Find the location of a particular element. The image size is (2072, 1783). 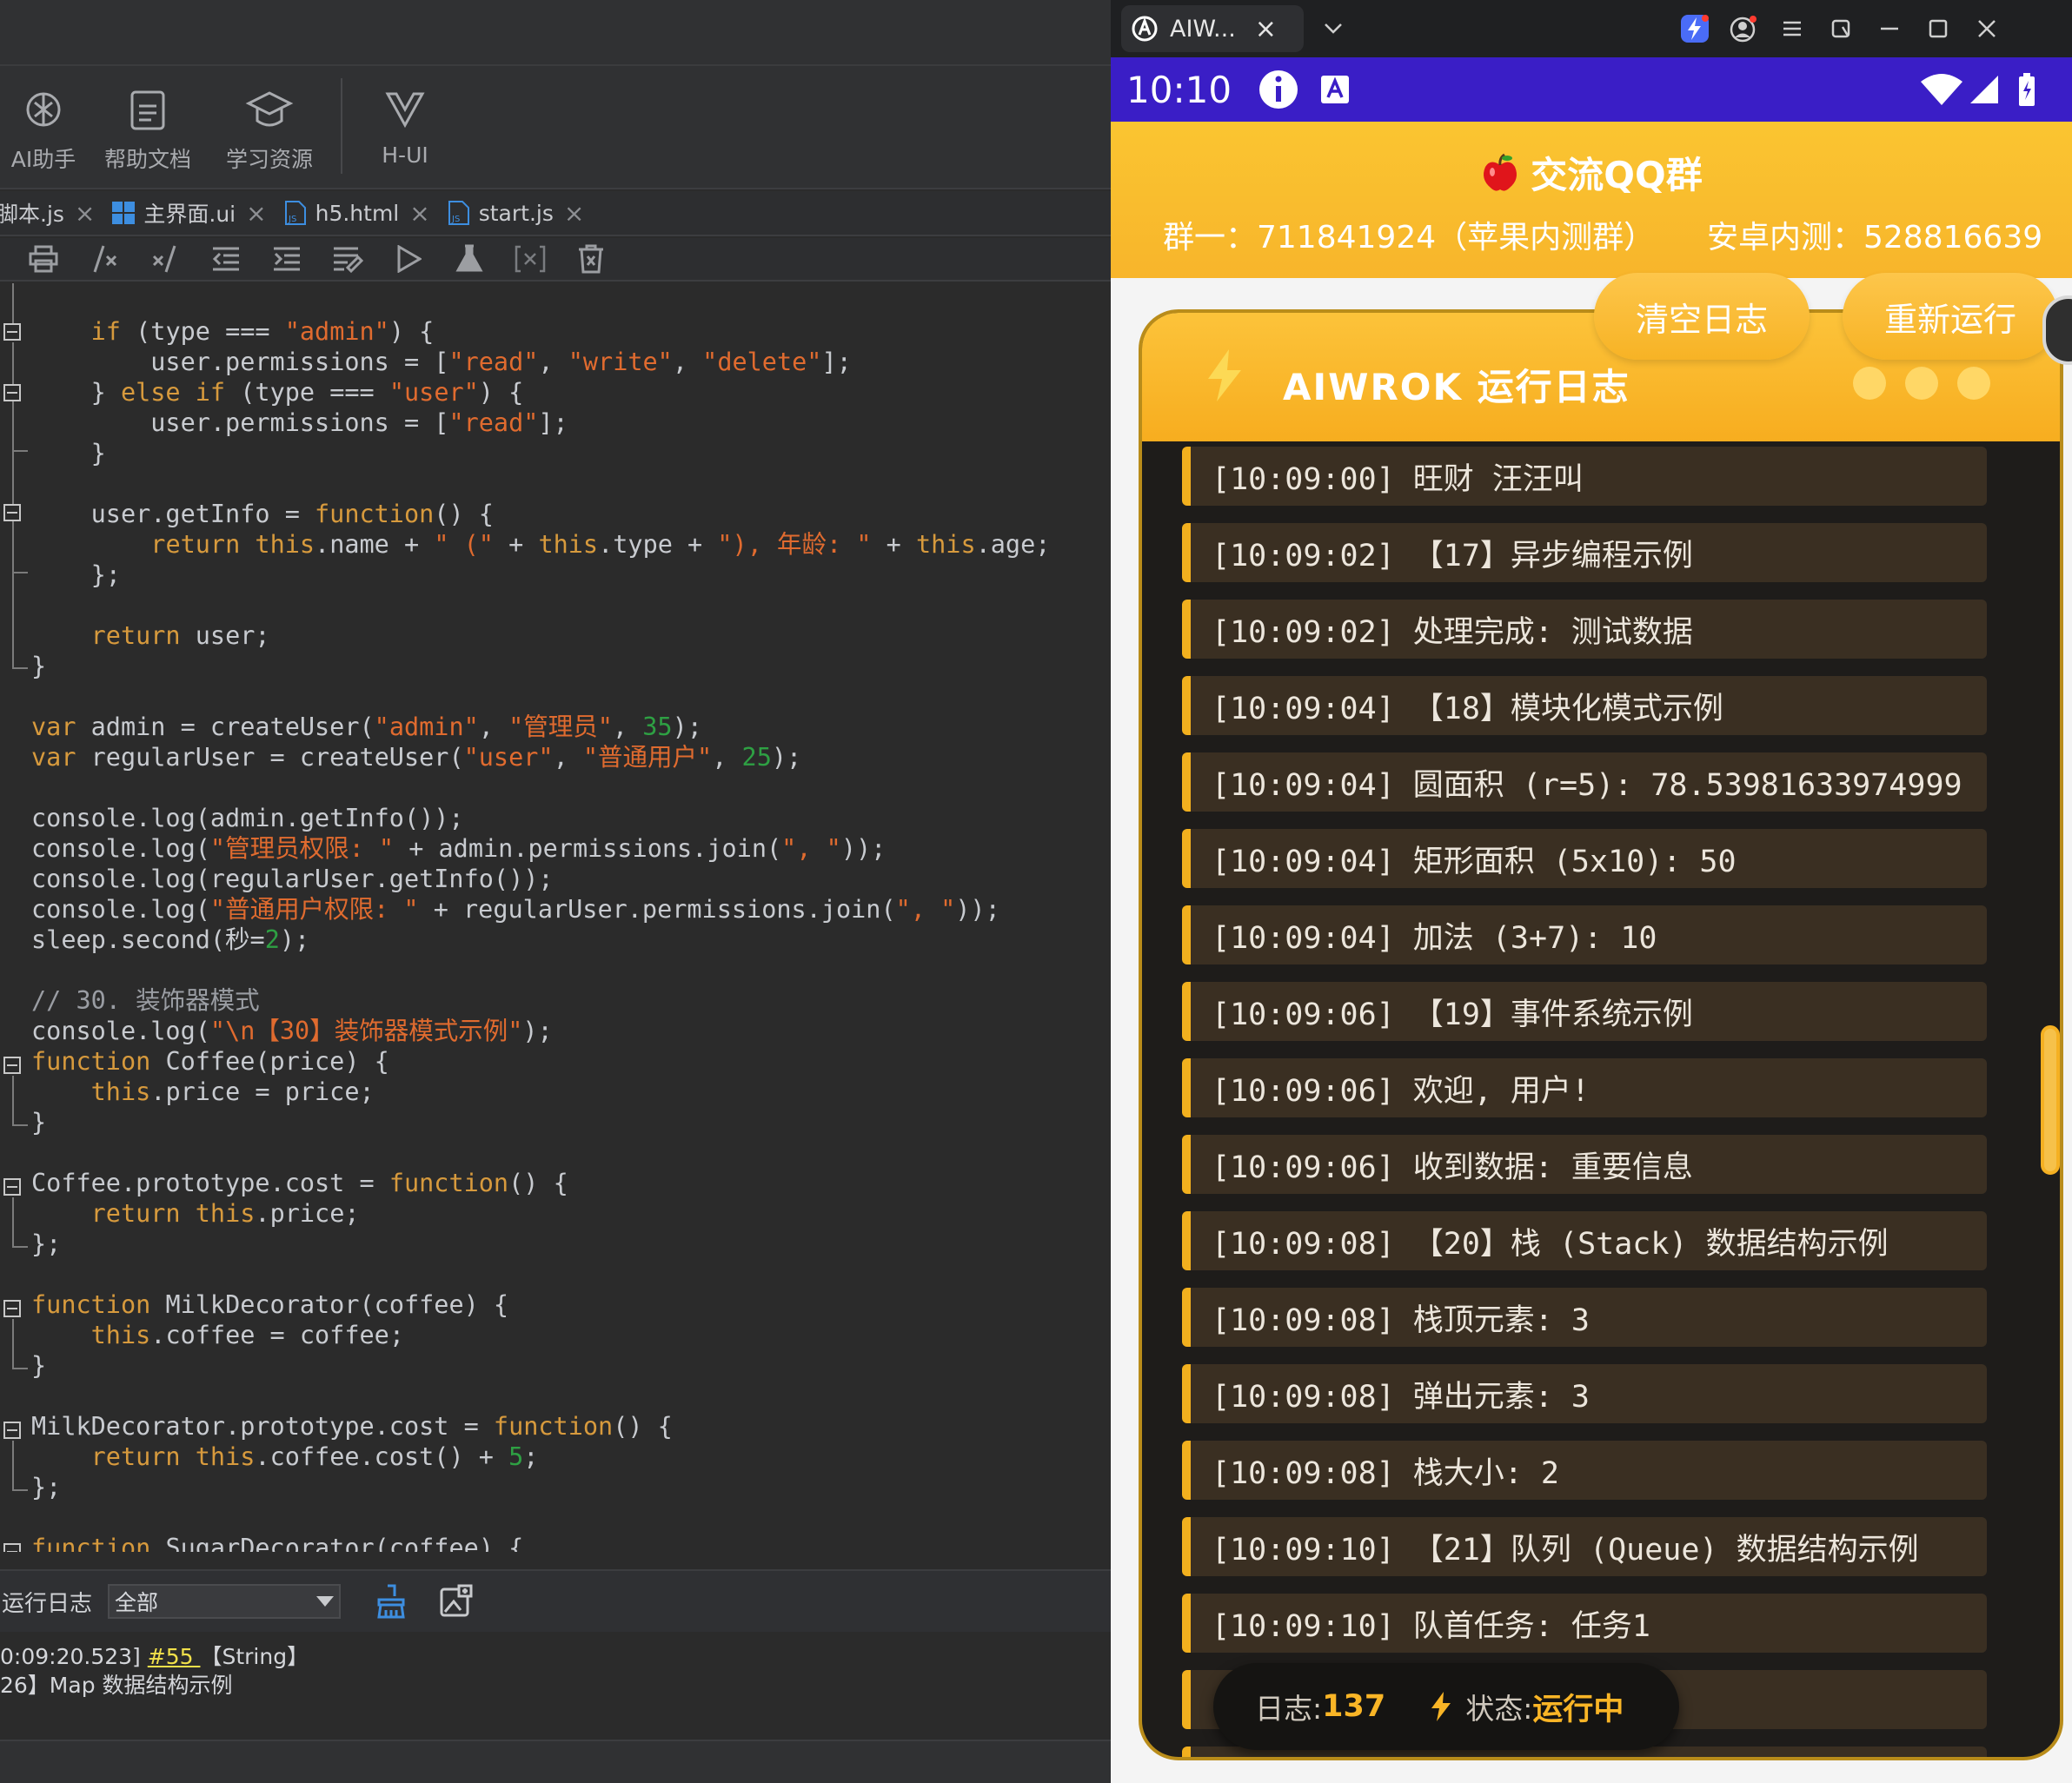

qq-title: 交流QQ群 is located at coordinates (1591, 173).